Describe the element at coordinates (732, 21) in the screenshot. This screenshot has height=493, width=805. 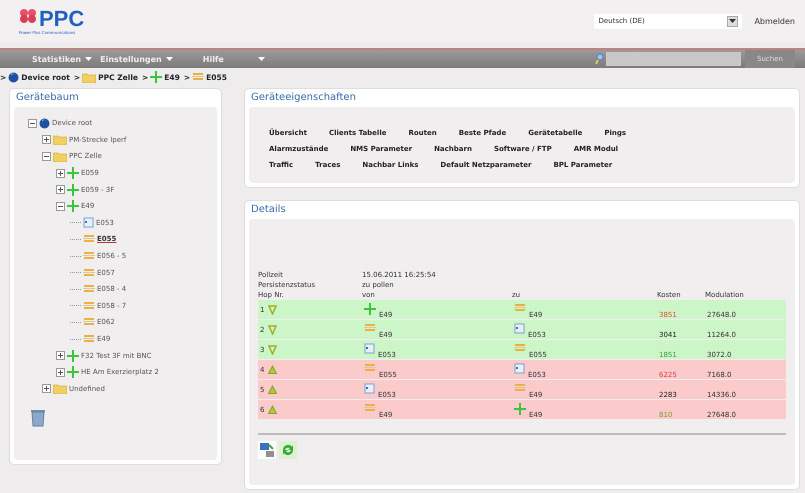
I see `dropdown-icon` at that location.